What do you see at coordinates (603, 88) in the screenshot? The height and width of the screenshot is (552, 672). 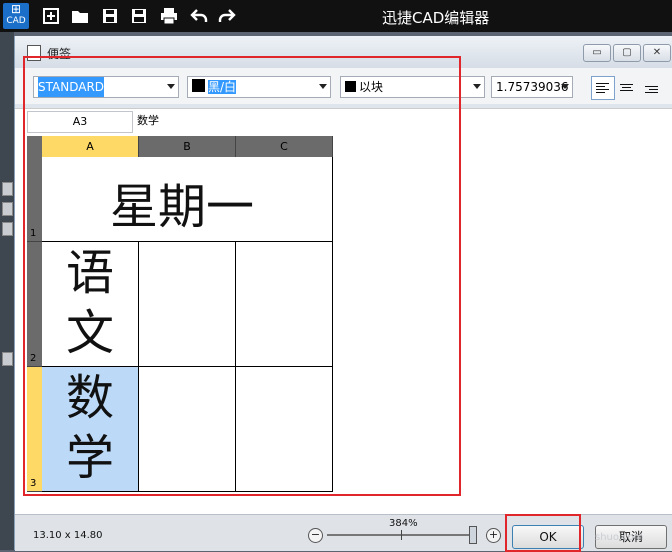 I see `align-left-button` at bounding box center [603, 88].